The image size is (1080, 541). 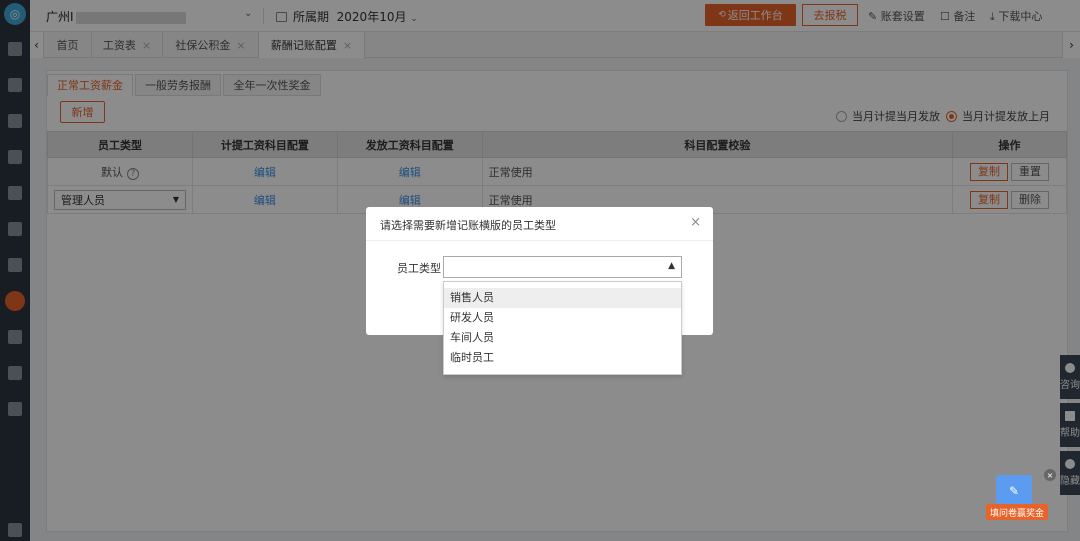 I want to click on survey-promo-label: 填问卷赢奖金, so click(x=1017, y=512).